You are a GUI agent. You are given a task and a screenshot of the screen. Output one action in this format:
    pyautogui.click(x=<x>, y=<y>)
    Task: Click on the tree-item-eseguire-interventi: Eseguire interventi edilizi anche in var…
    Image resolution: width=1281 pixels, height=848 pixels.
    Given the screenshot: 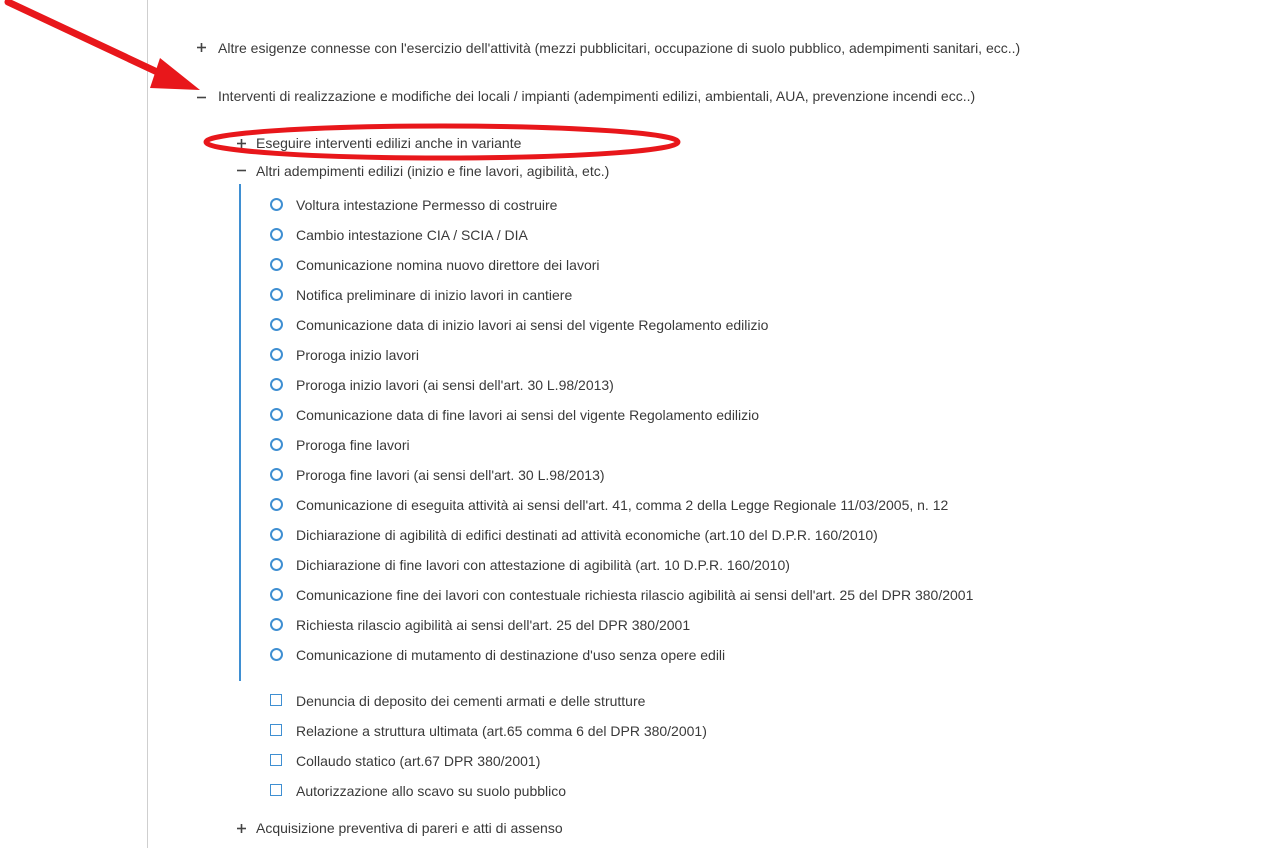 What is the action you would take?
    pyautogui.click(x=388, y=143)
    